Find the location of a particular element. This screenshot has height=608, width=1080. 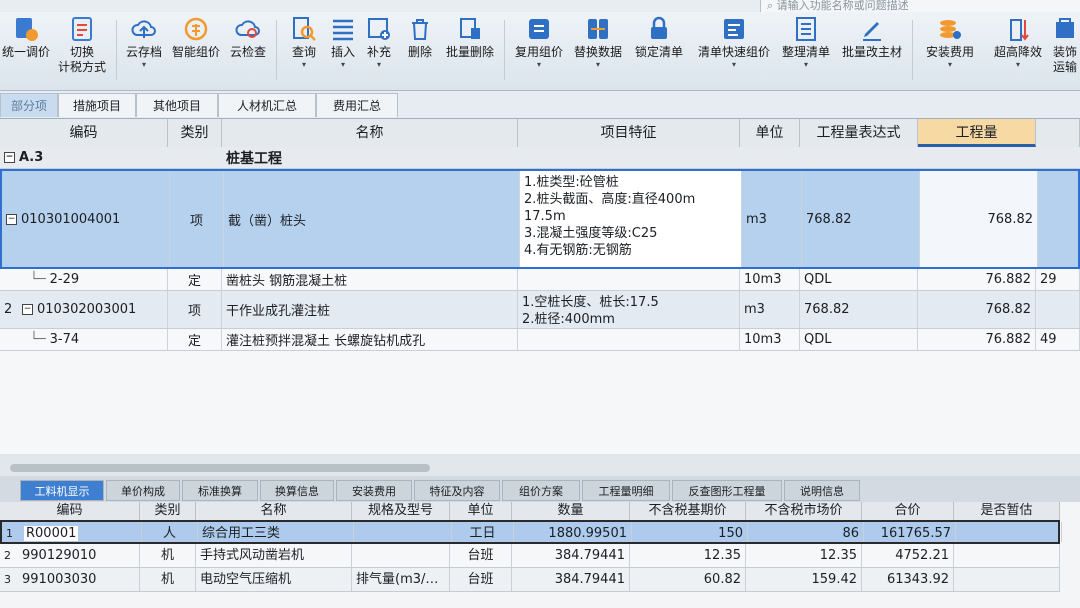

lock-list-button: 锁定清单 is located at coordinates (659, 38).